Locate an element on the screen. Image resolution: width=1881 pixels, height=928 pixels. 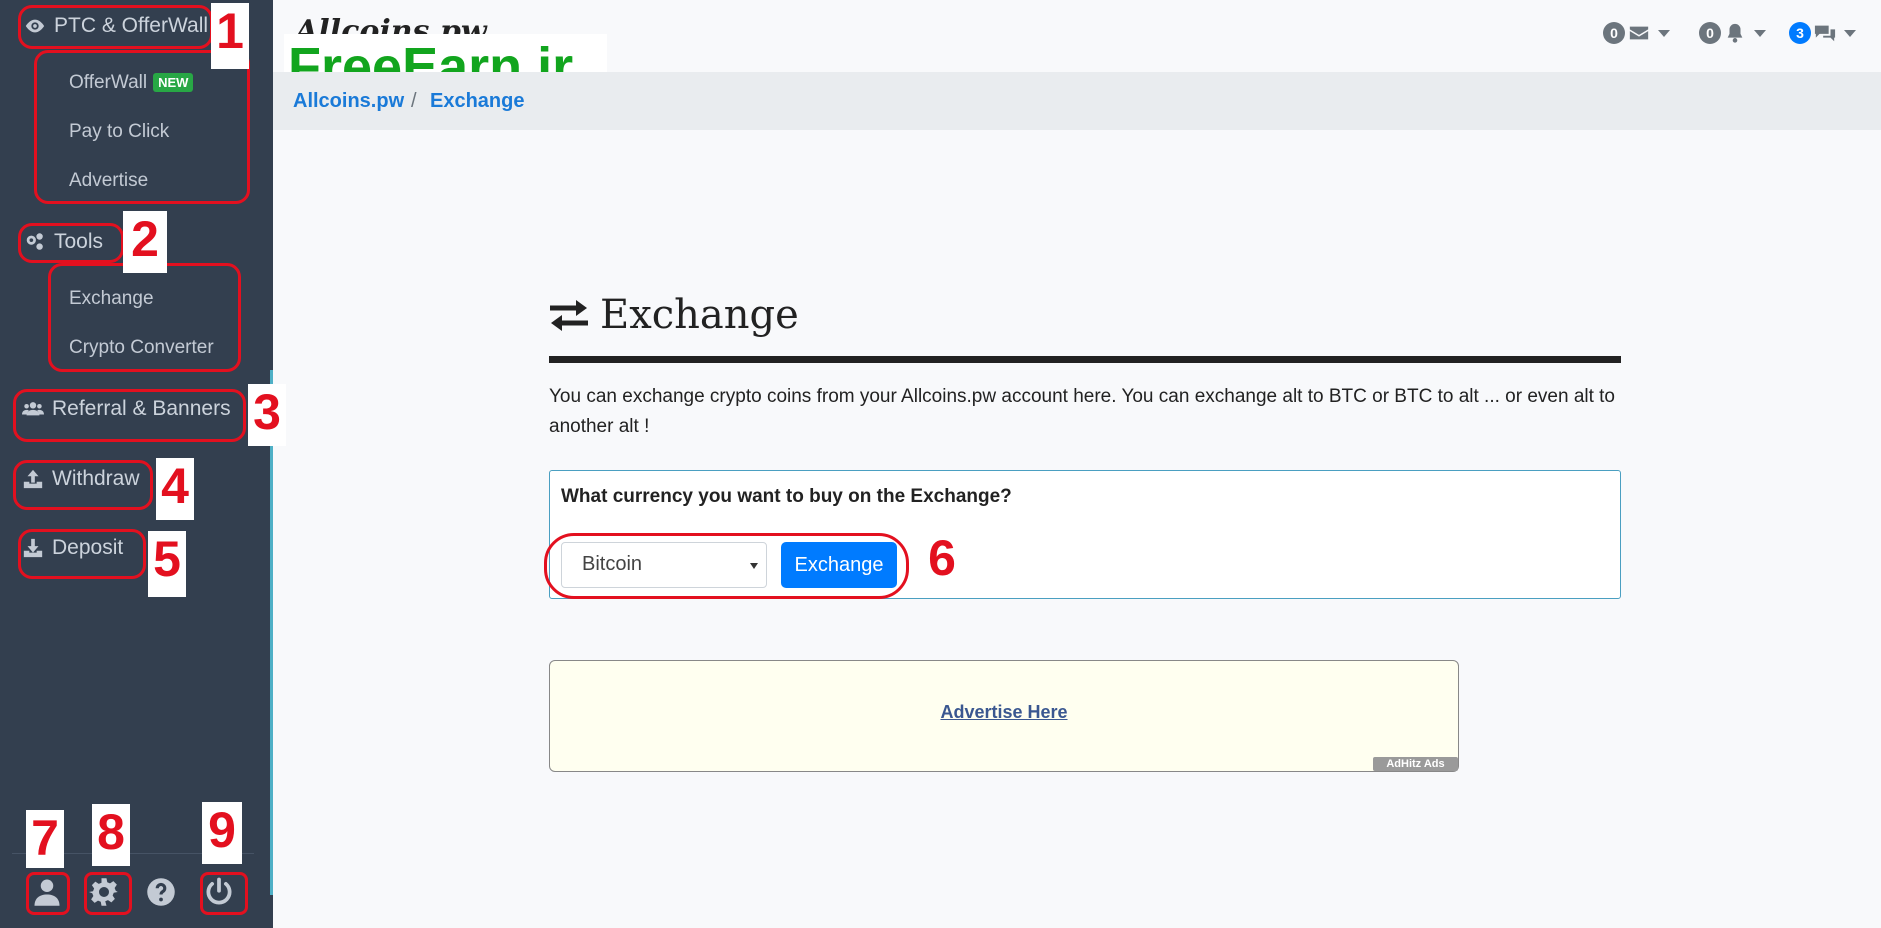
annotation-number-8: 8 is located at coordinates (111, 835).